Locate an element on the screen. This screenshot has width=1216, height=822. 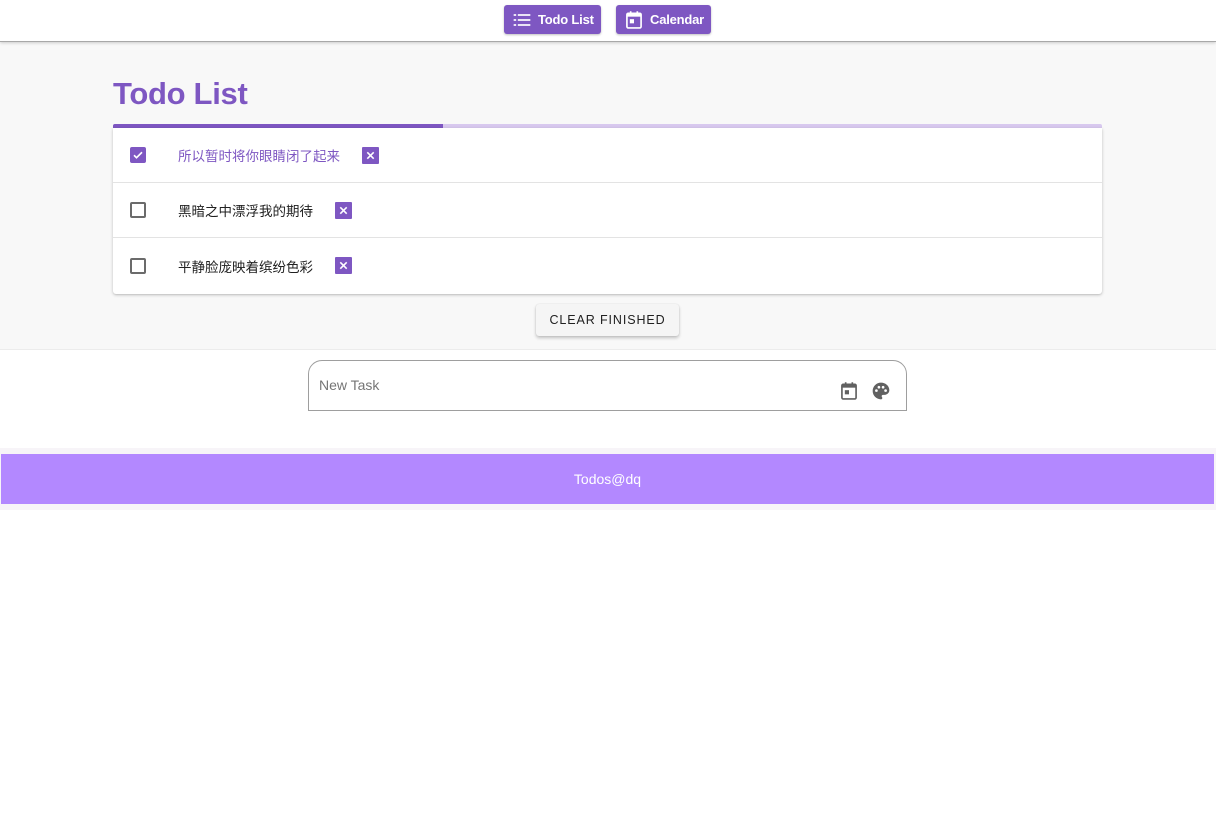
footer-text: Todos@dq is located at coordinates (607, 479).